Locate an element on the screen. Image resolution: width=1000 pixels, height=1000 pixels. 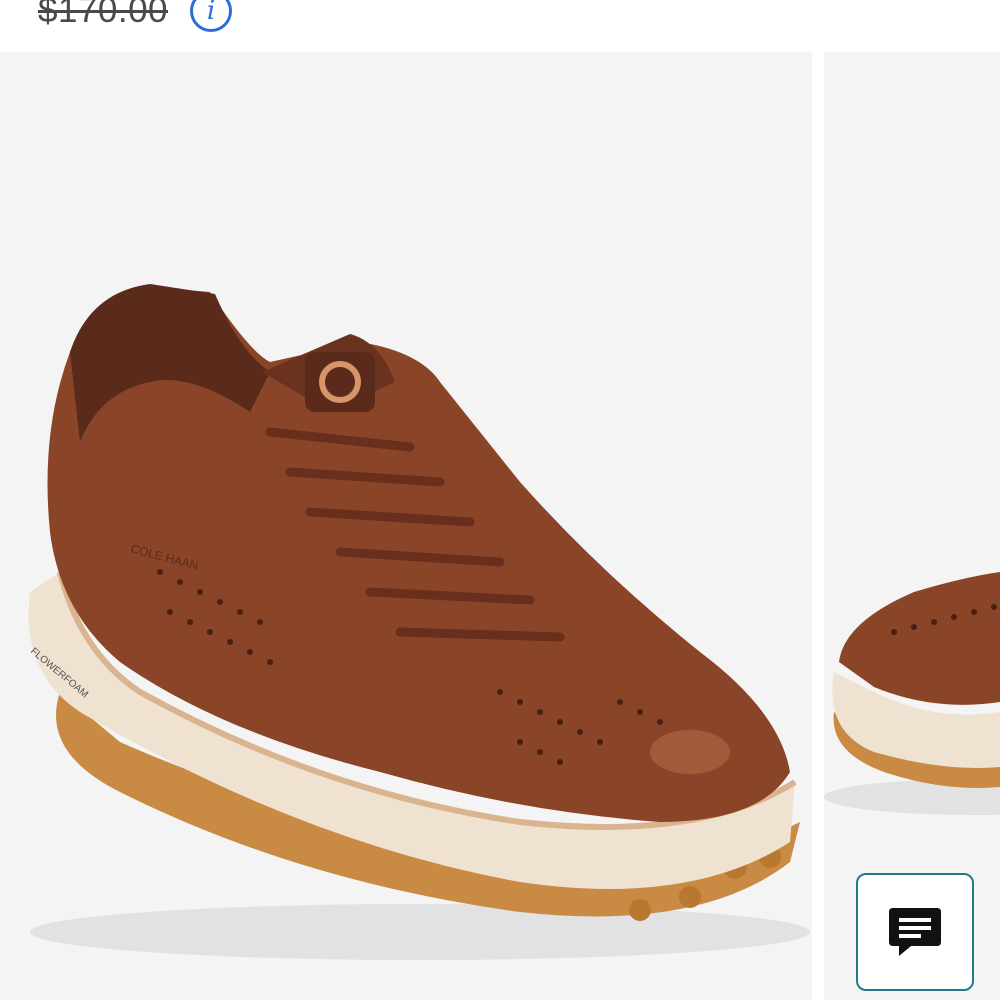
price-info-icon: i is located at coordinates (211, 16).